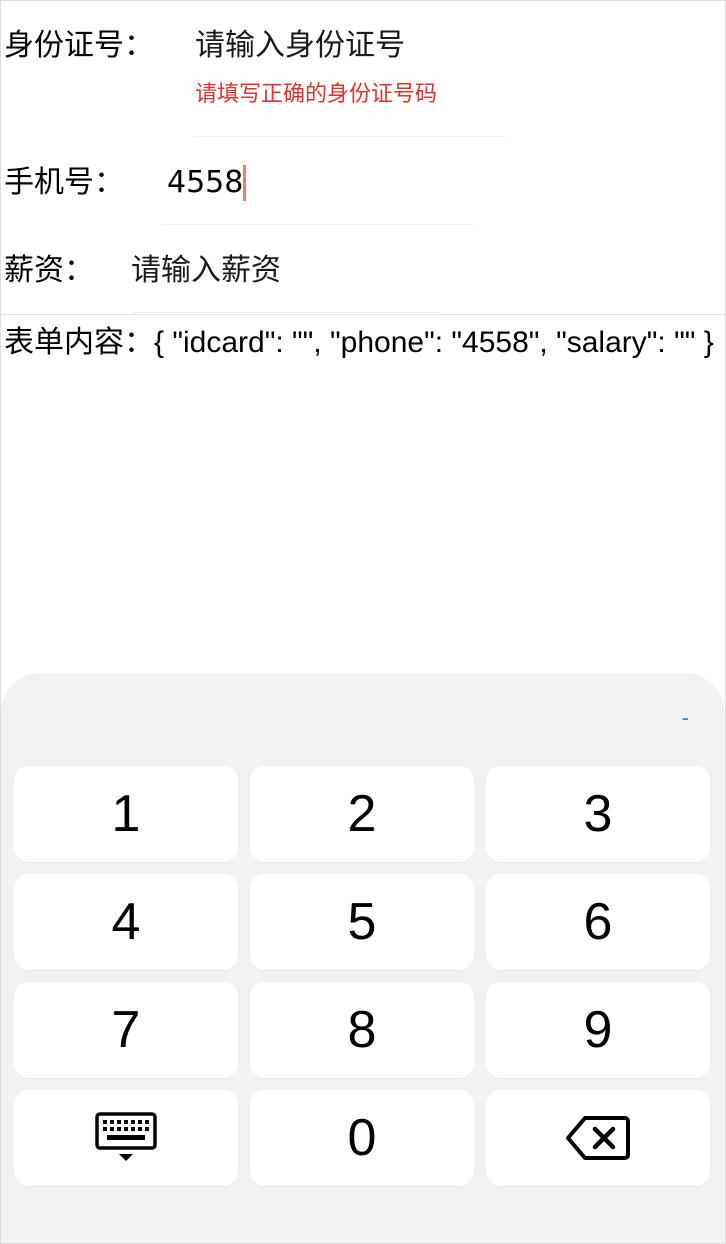 This screenshot has height=1244, width=726. I want to click on key-3: 3, so click(598, 814).